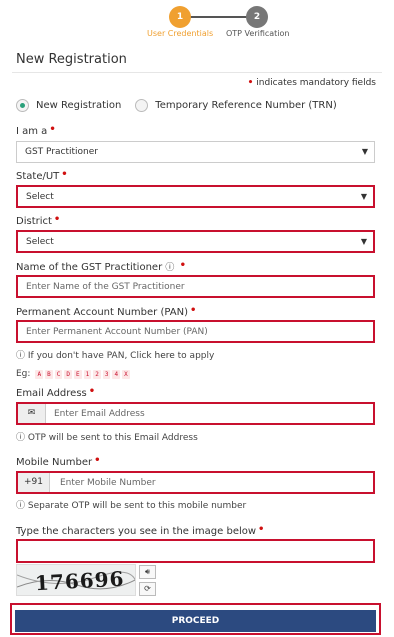  Describe the element at coordinates (38, 176) in the screenshot. I see `state-label-text: State/UT` at that location.